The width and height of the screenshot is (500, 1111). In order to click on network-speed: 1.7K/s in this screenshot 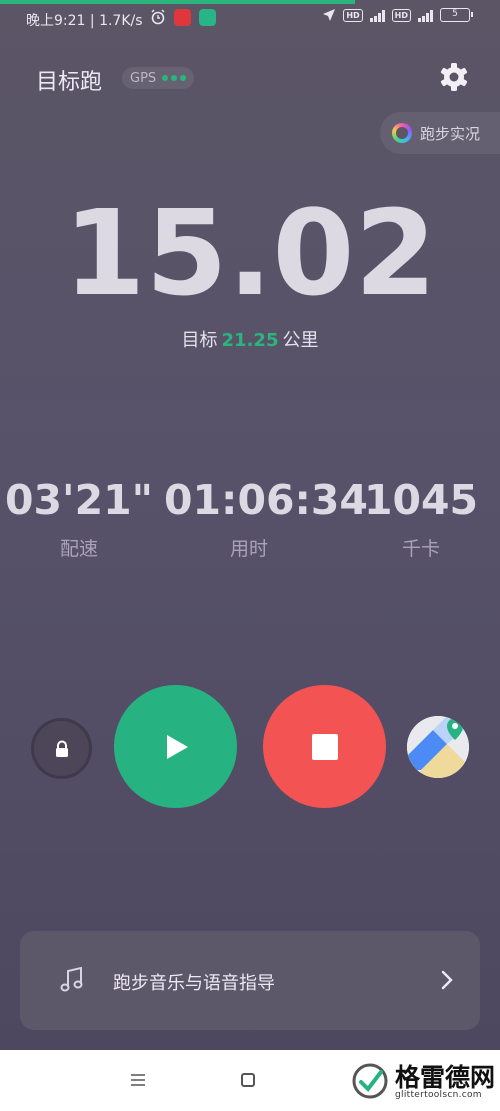, I will do `click(121, 21)`.